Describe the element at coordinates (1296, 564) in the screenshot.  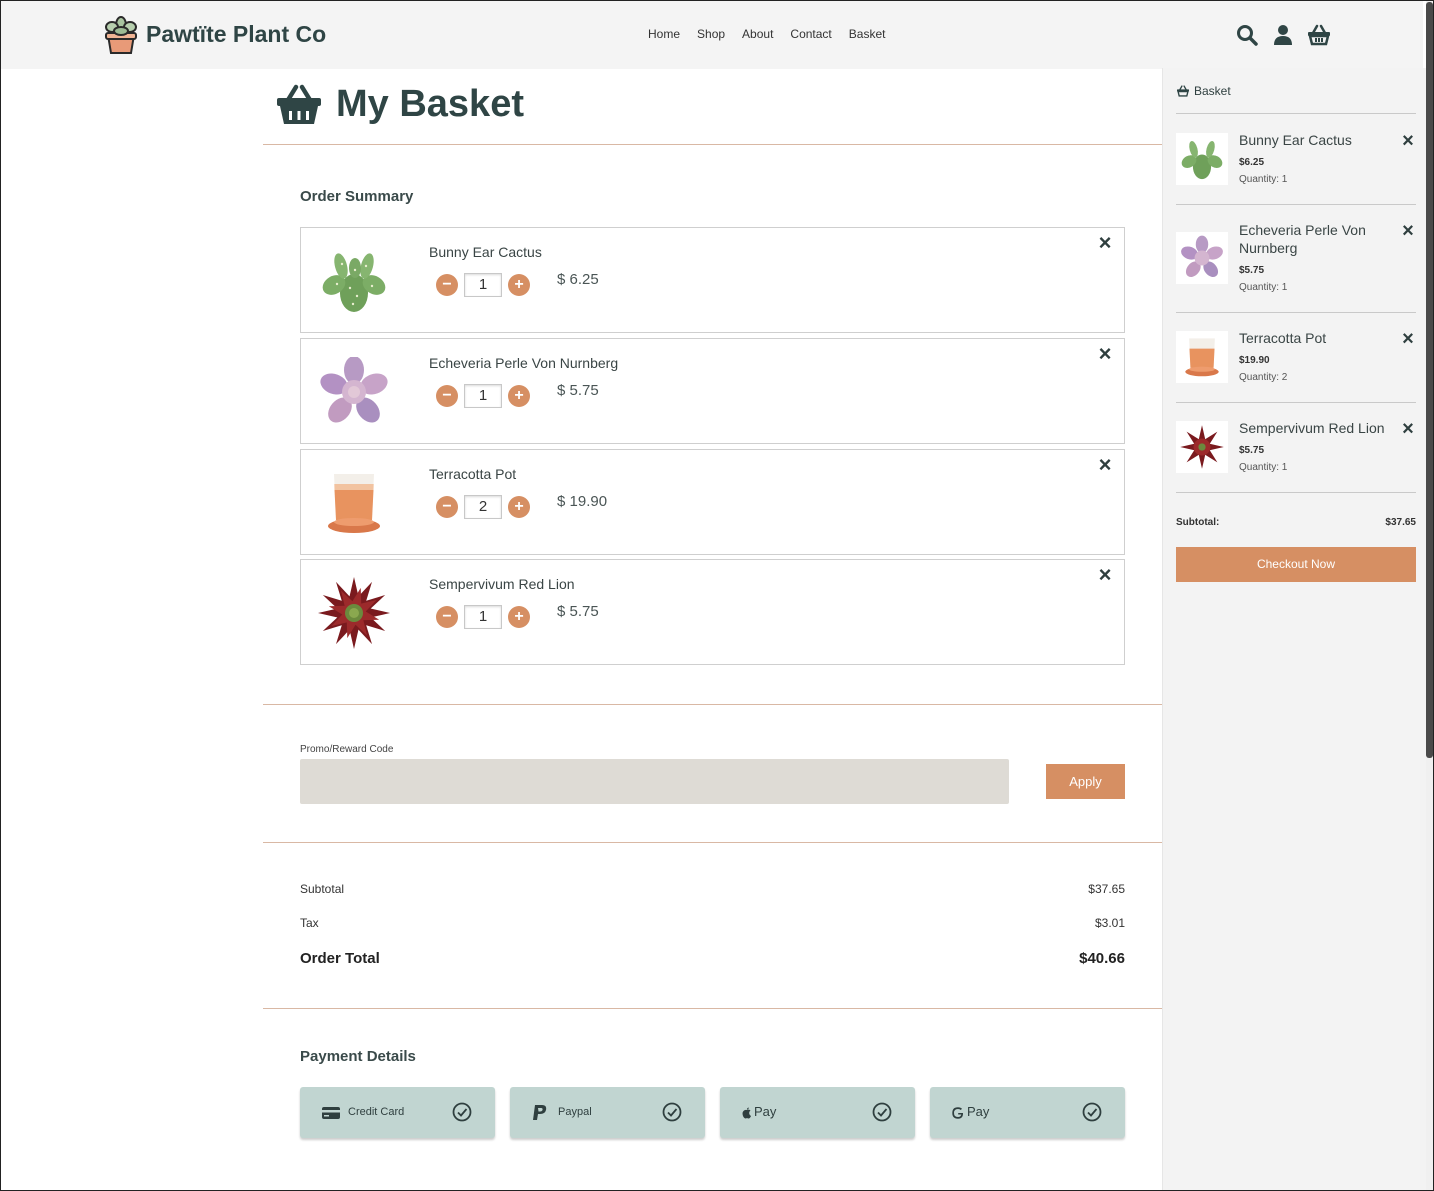
I see `checkout-now-button: Checkout Now` at that location.